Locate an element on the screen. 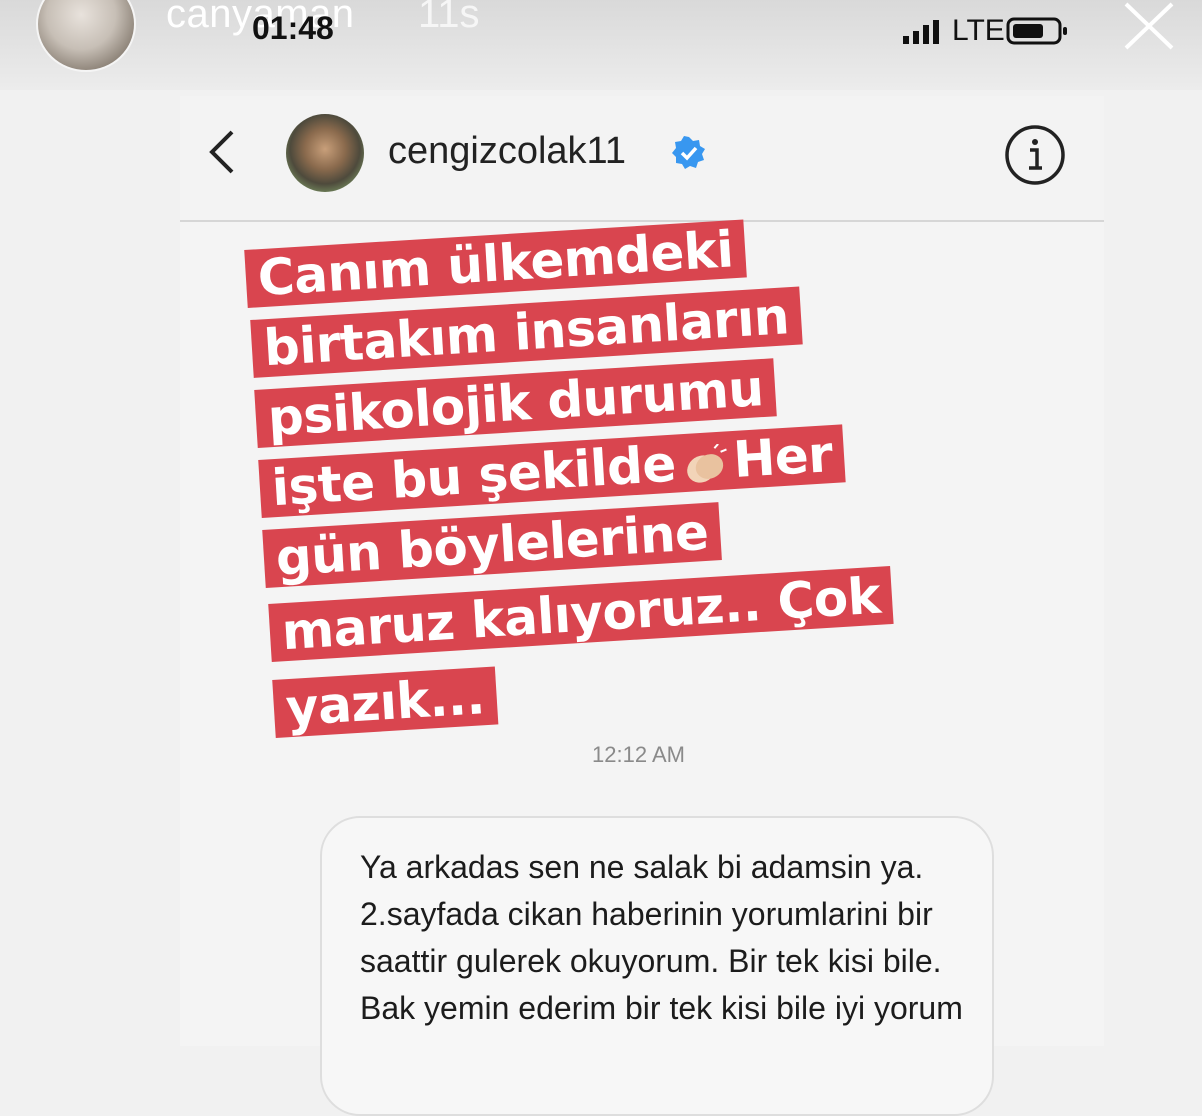 The height and width of the screenshot is (1116, 1202). network-type: LTE is located at coordinates (978, 30).